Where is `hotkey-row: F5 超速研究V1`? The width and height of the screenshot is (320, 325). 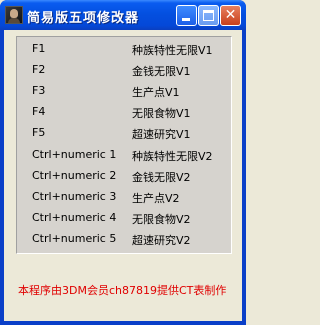 hotkey-row: F5 超速研究V1 is located at coordinates (125, 134).